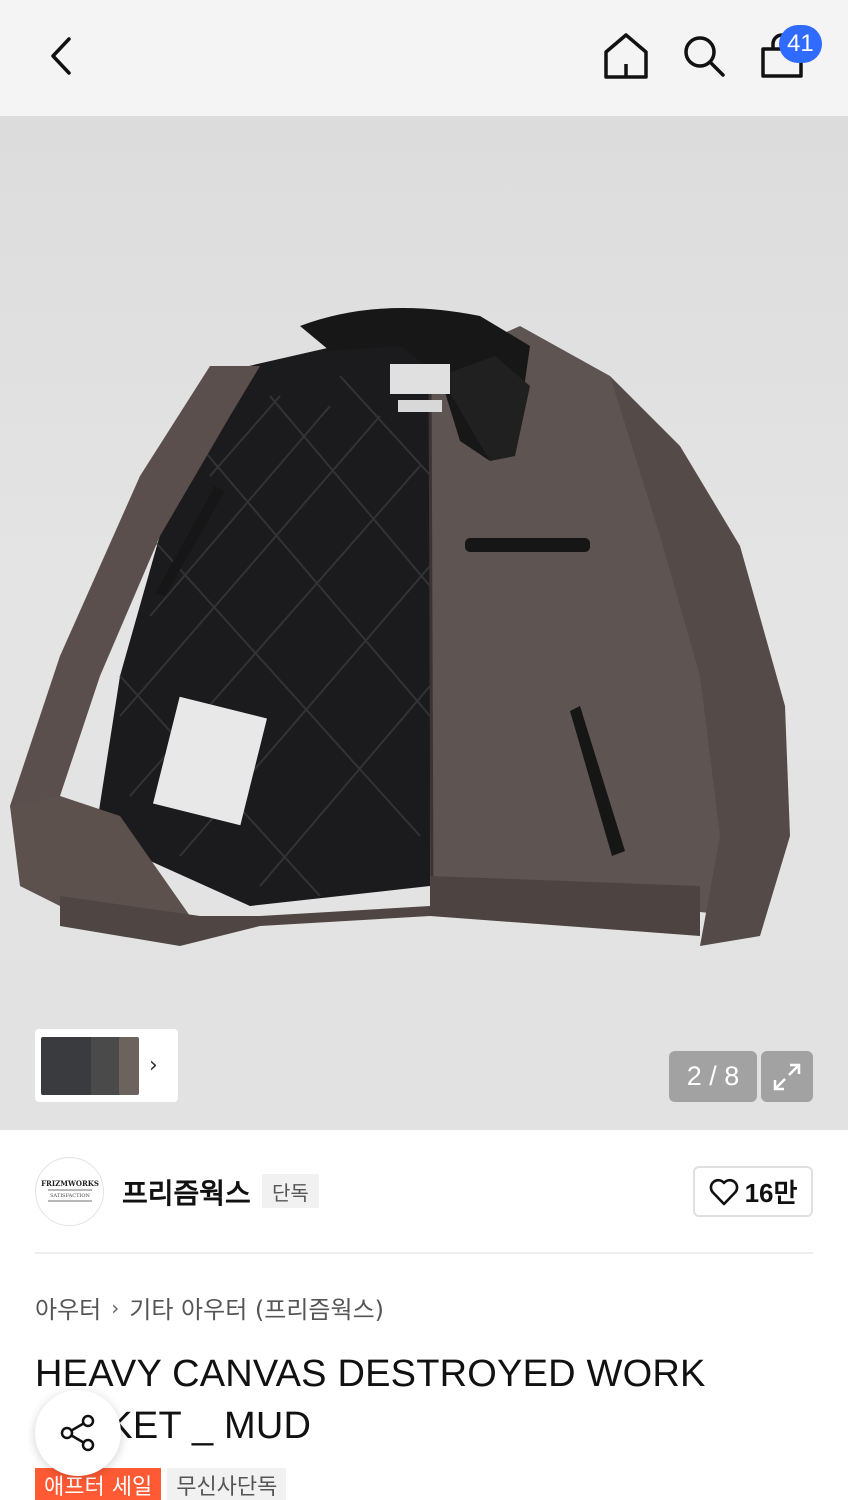 The height and width of the screenshot is (1500, 848). What do you see at coordinates (186, 1192) in the screenshot?
I see `brand-name: 프리즘웍스` at bounding box center [186, 1192].